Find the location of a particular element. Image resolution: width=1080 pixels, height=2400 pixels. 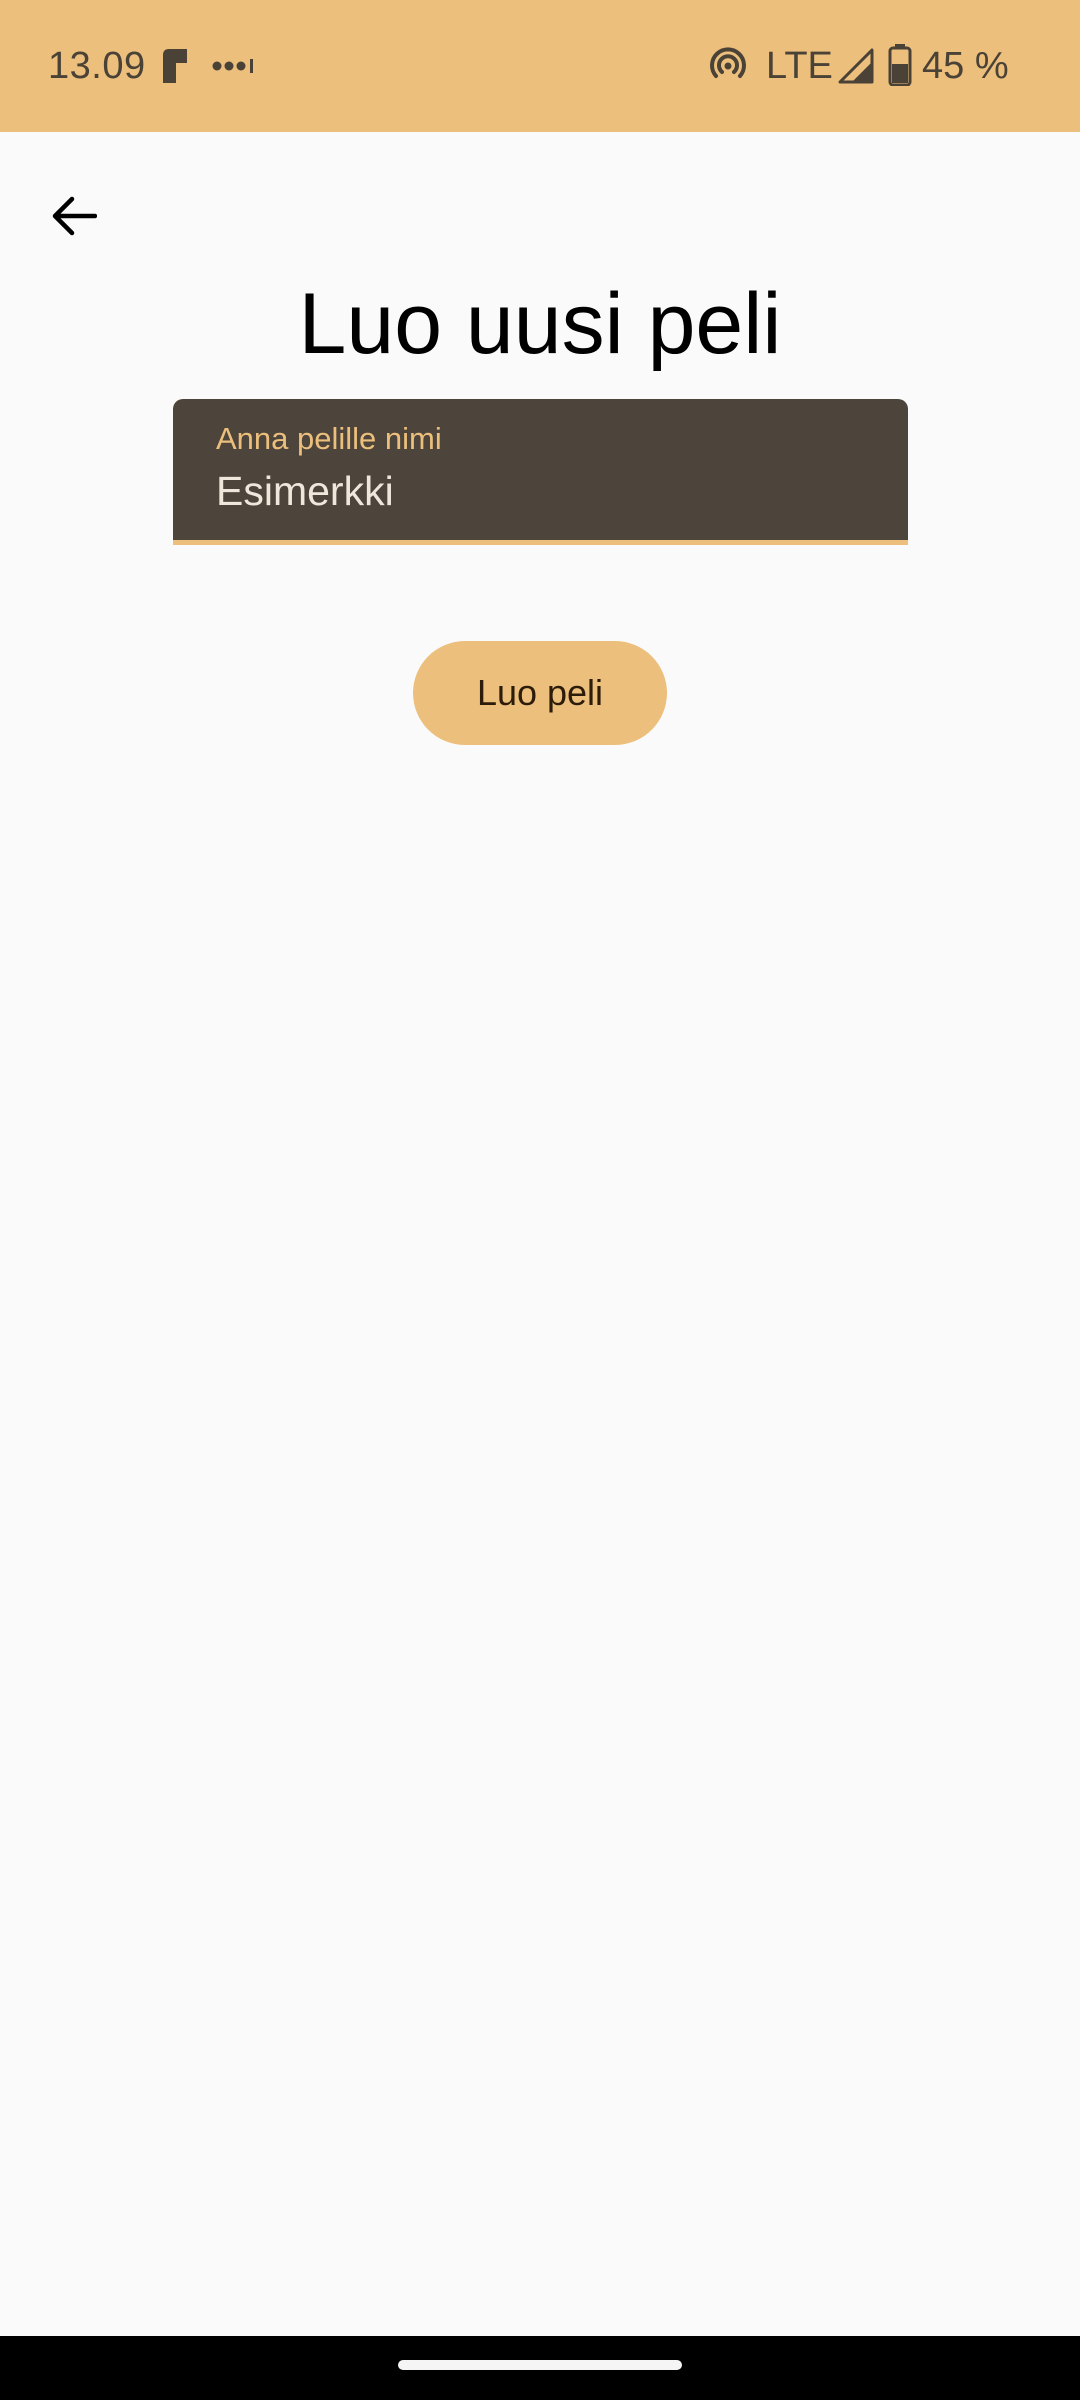

game-name-input is located at coordinates (541, 491).